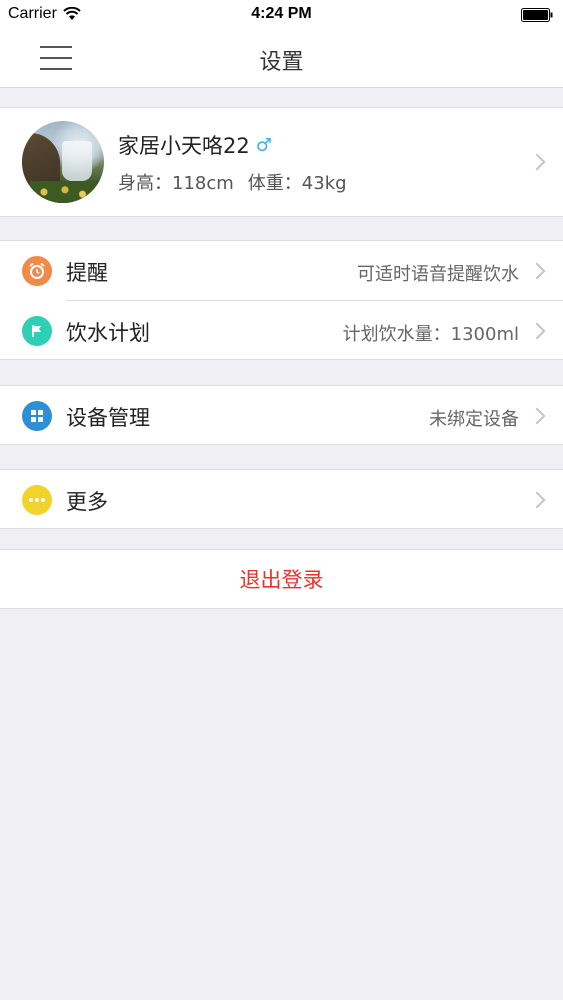 Image resolution: width=563 pixels, height=1000 pixels. Describe the element at coordinates (63, 162) in the screenshot. I see `avatar` at that location.